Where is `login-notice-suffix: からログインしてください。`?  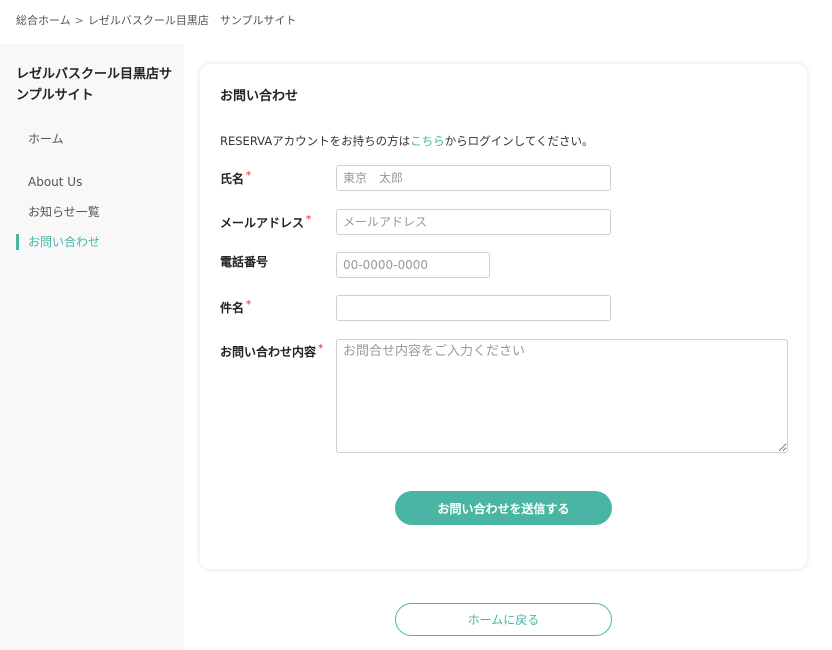
login-notice-suffix: からログインしてください。 is located at coordinates (519, 141).